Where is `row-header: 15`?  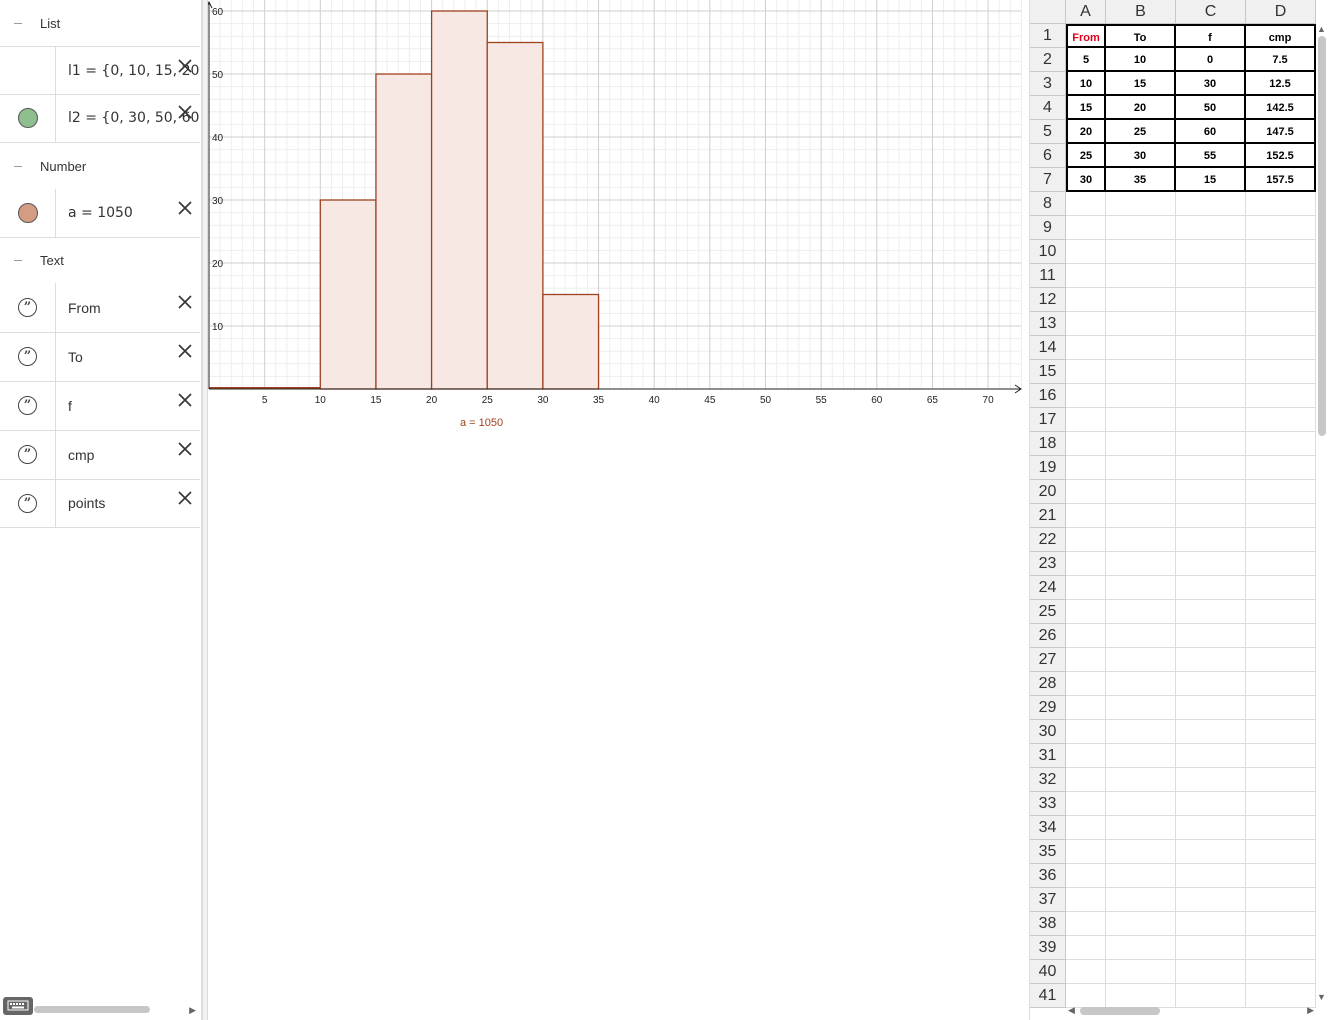
row-header: 15 is located at coordinates (1048, 372).